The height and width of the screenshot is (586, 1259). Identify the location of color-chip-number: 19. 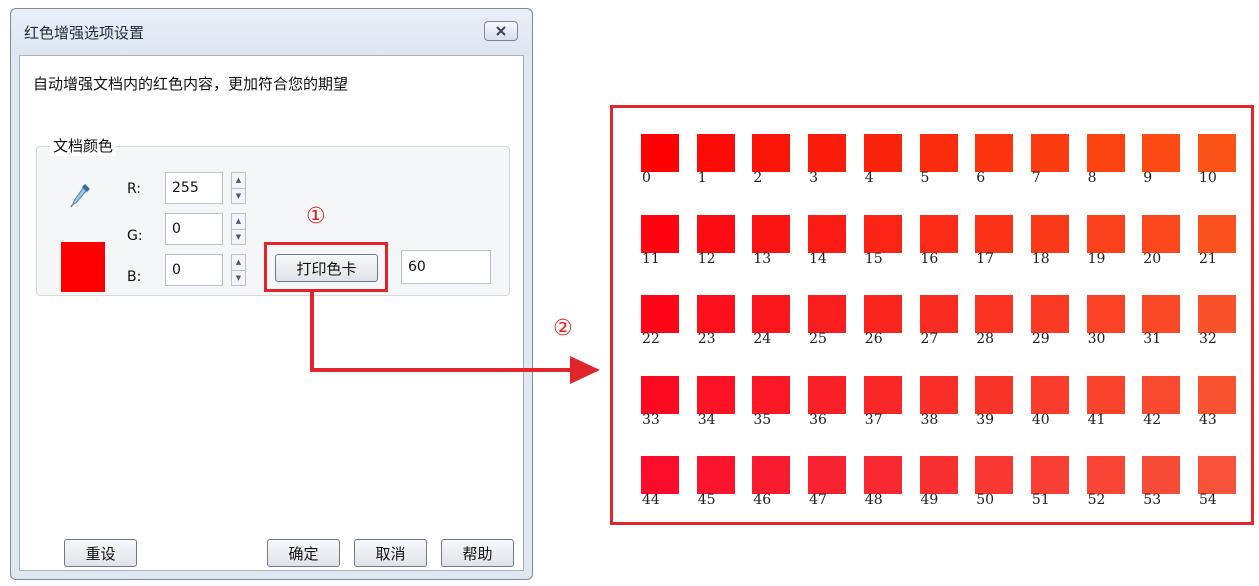
(1096, 258).